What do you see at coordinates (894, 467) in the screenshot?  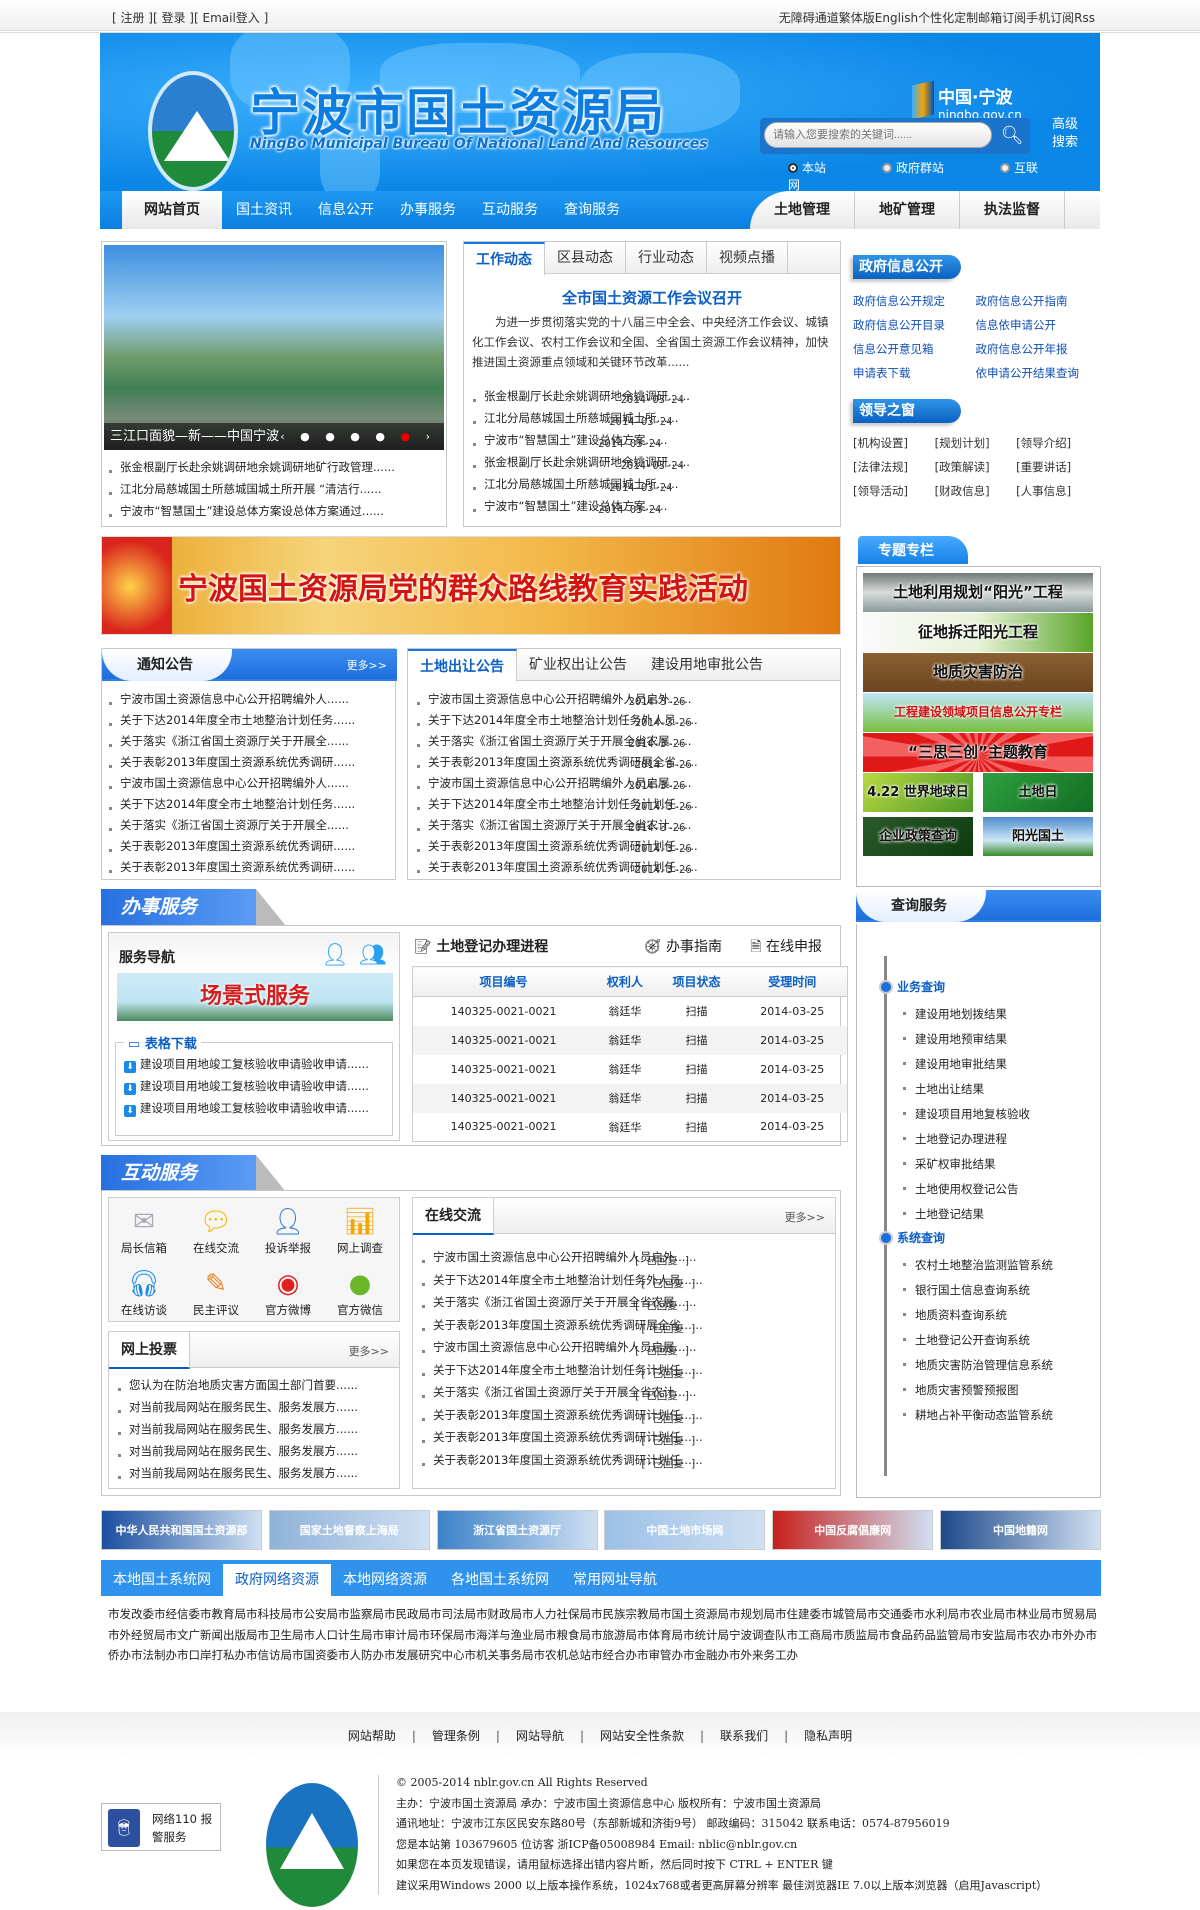 I see `leader-link: [法律法规]` at bounding box center [894, 467].